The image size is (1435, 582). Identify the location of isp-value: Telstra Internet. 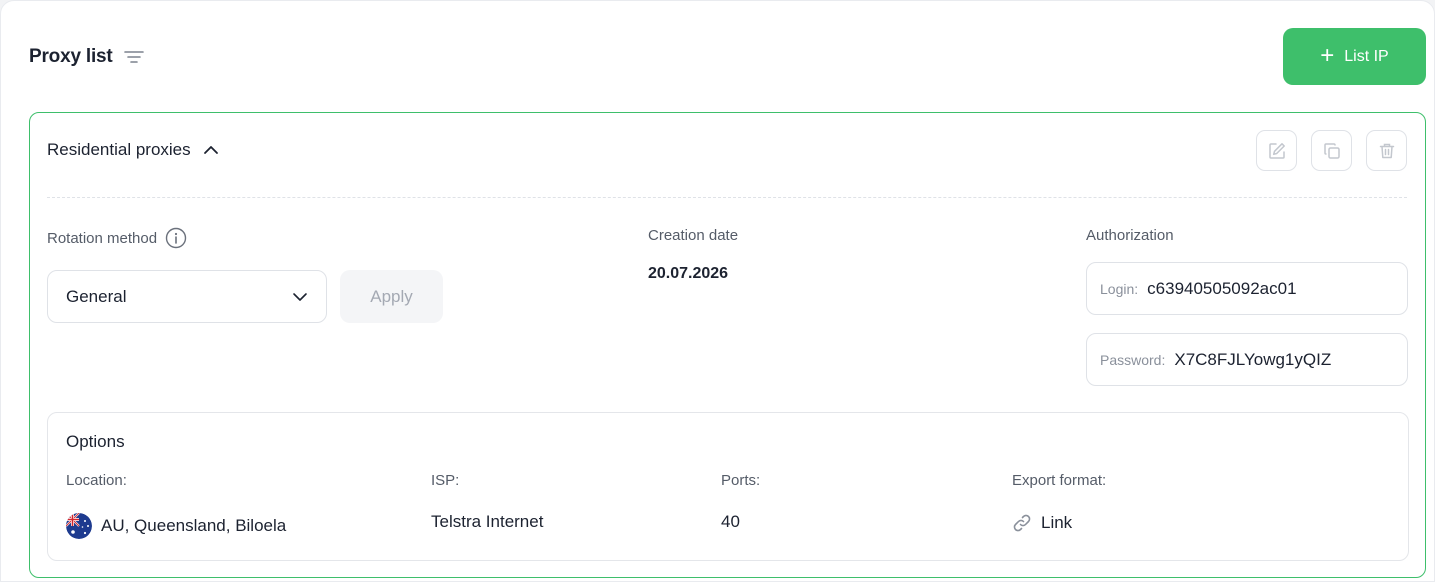
(487, 521).